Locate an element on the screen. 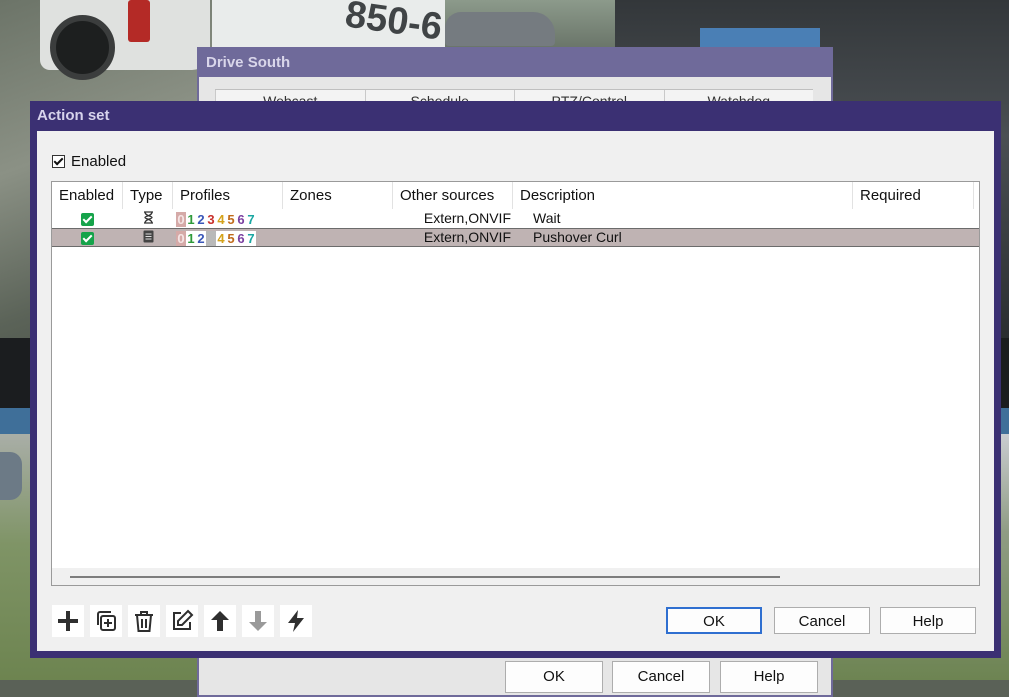 The width and height of the screenshot is (1009, 697). car-image is located at coordinates (500, 29).